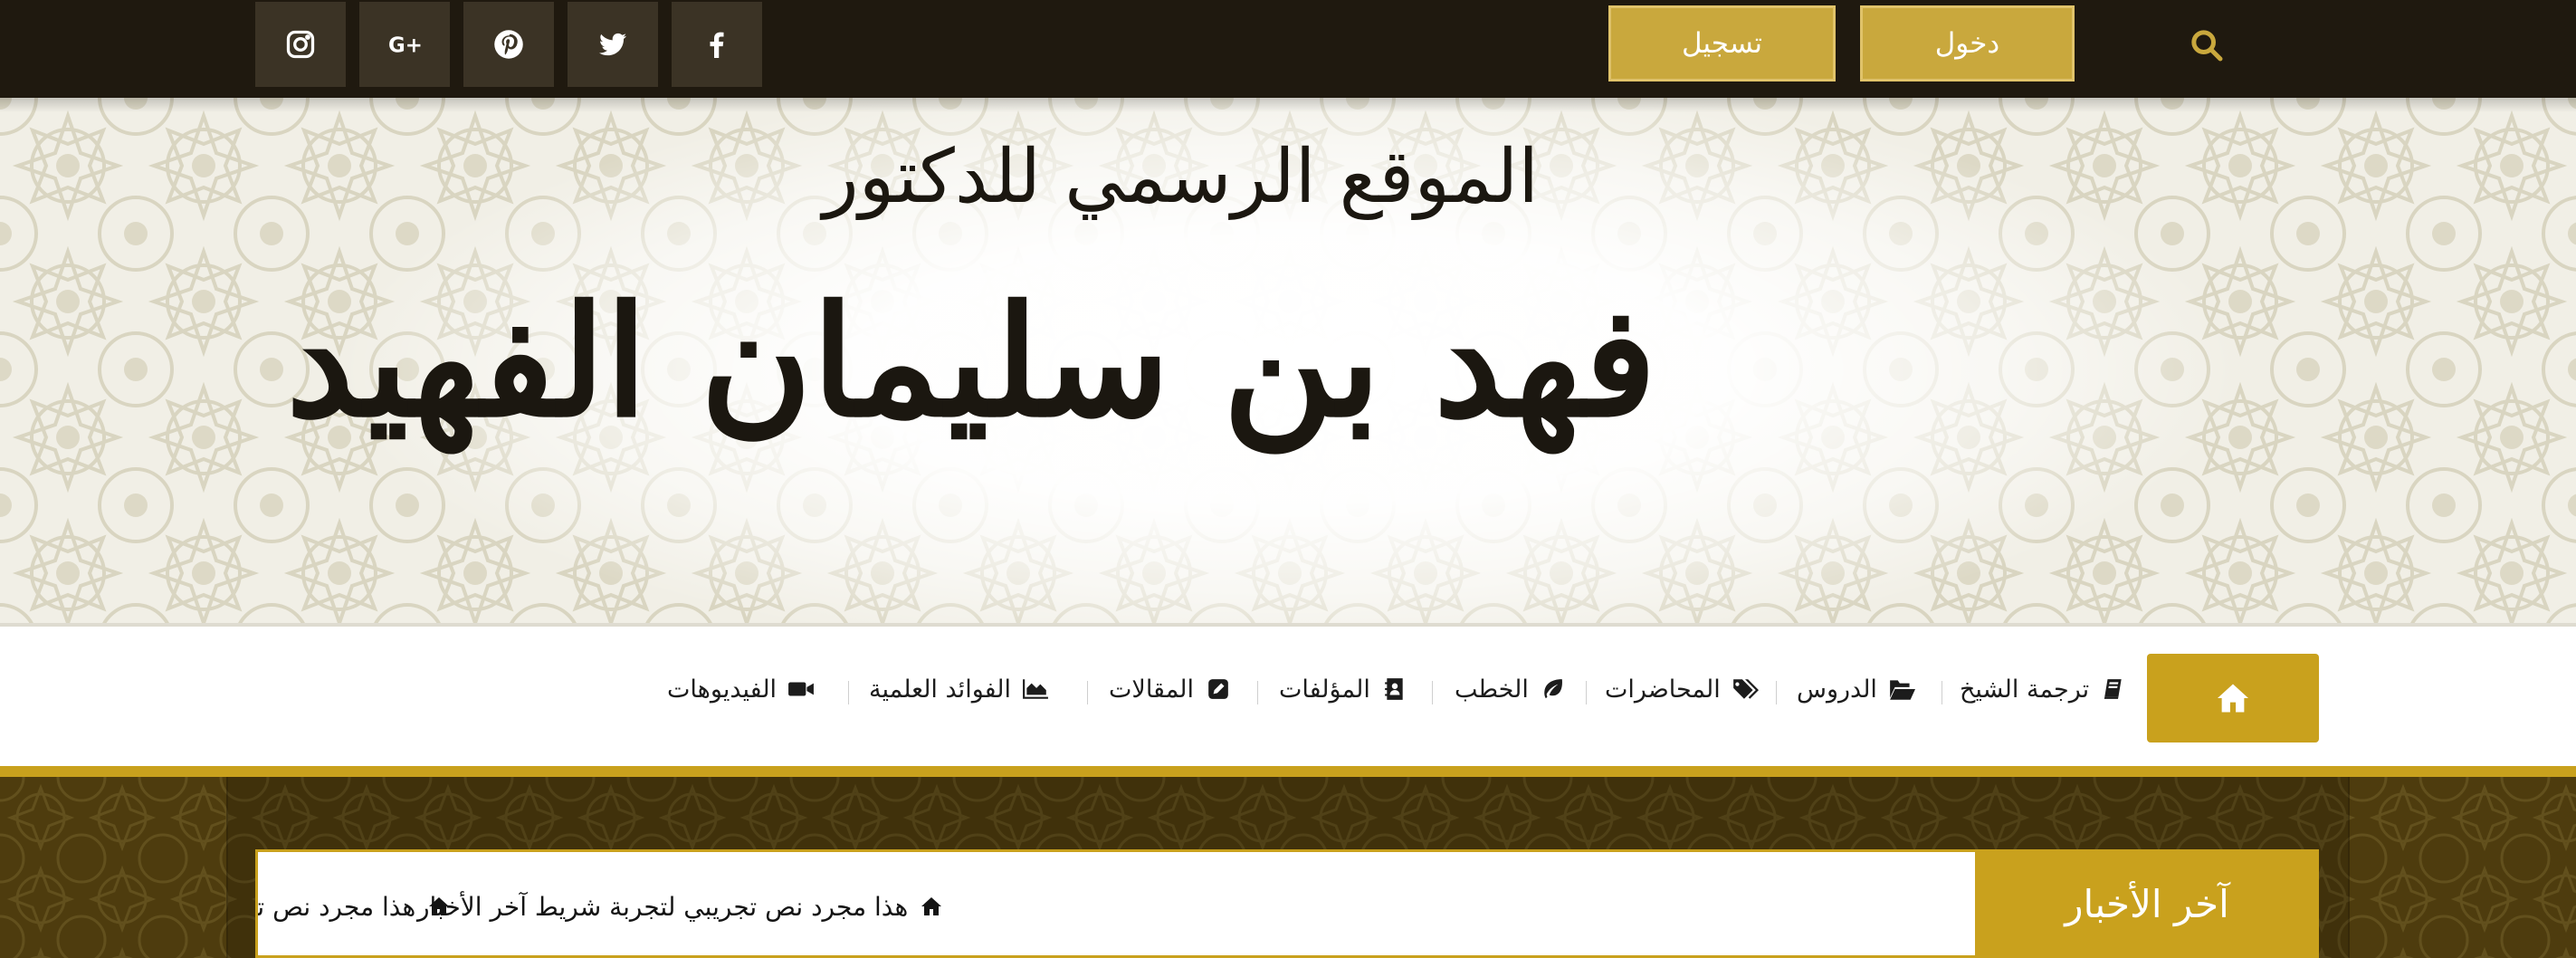 This screenshot has width=2576, height=958. I want to click on google-plus-button: G+, so click(404, 44).